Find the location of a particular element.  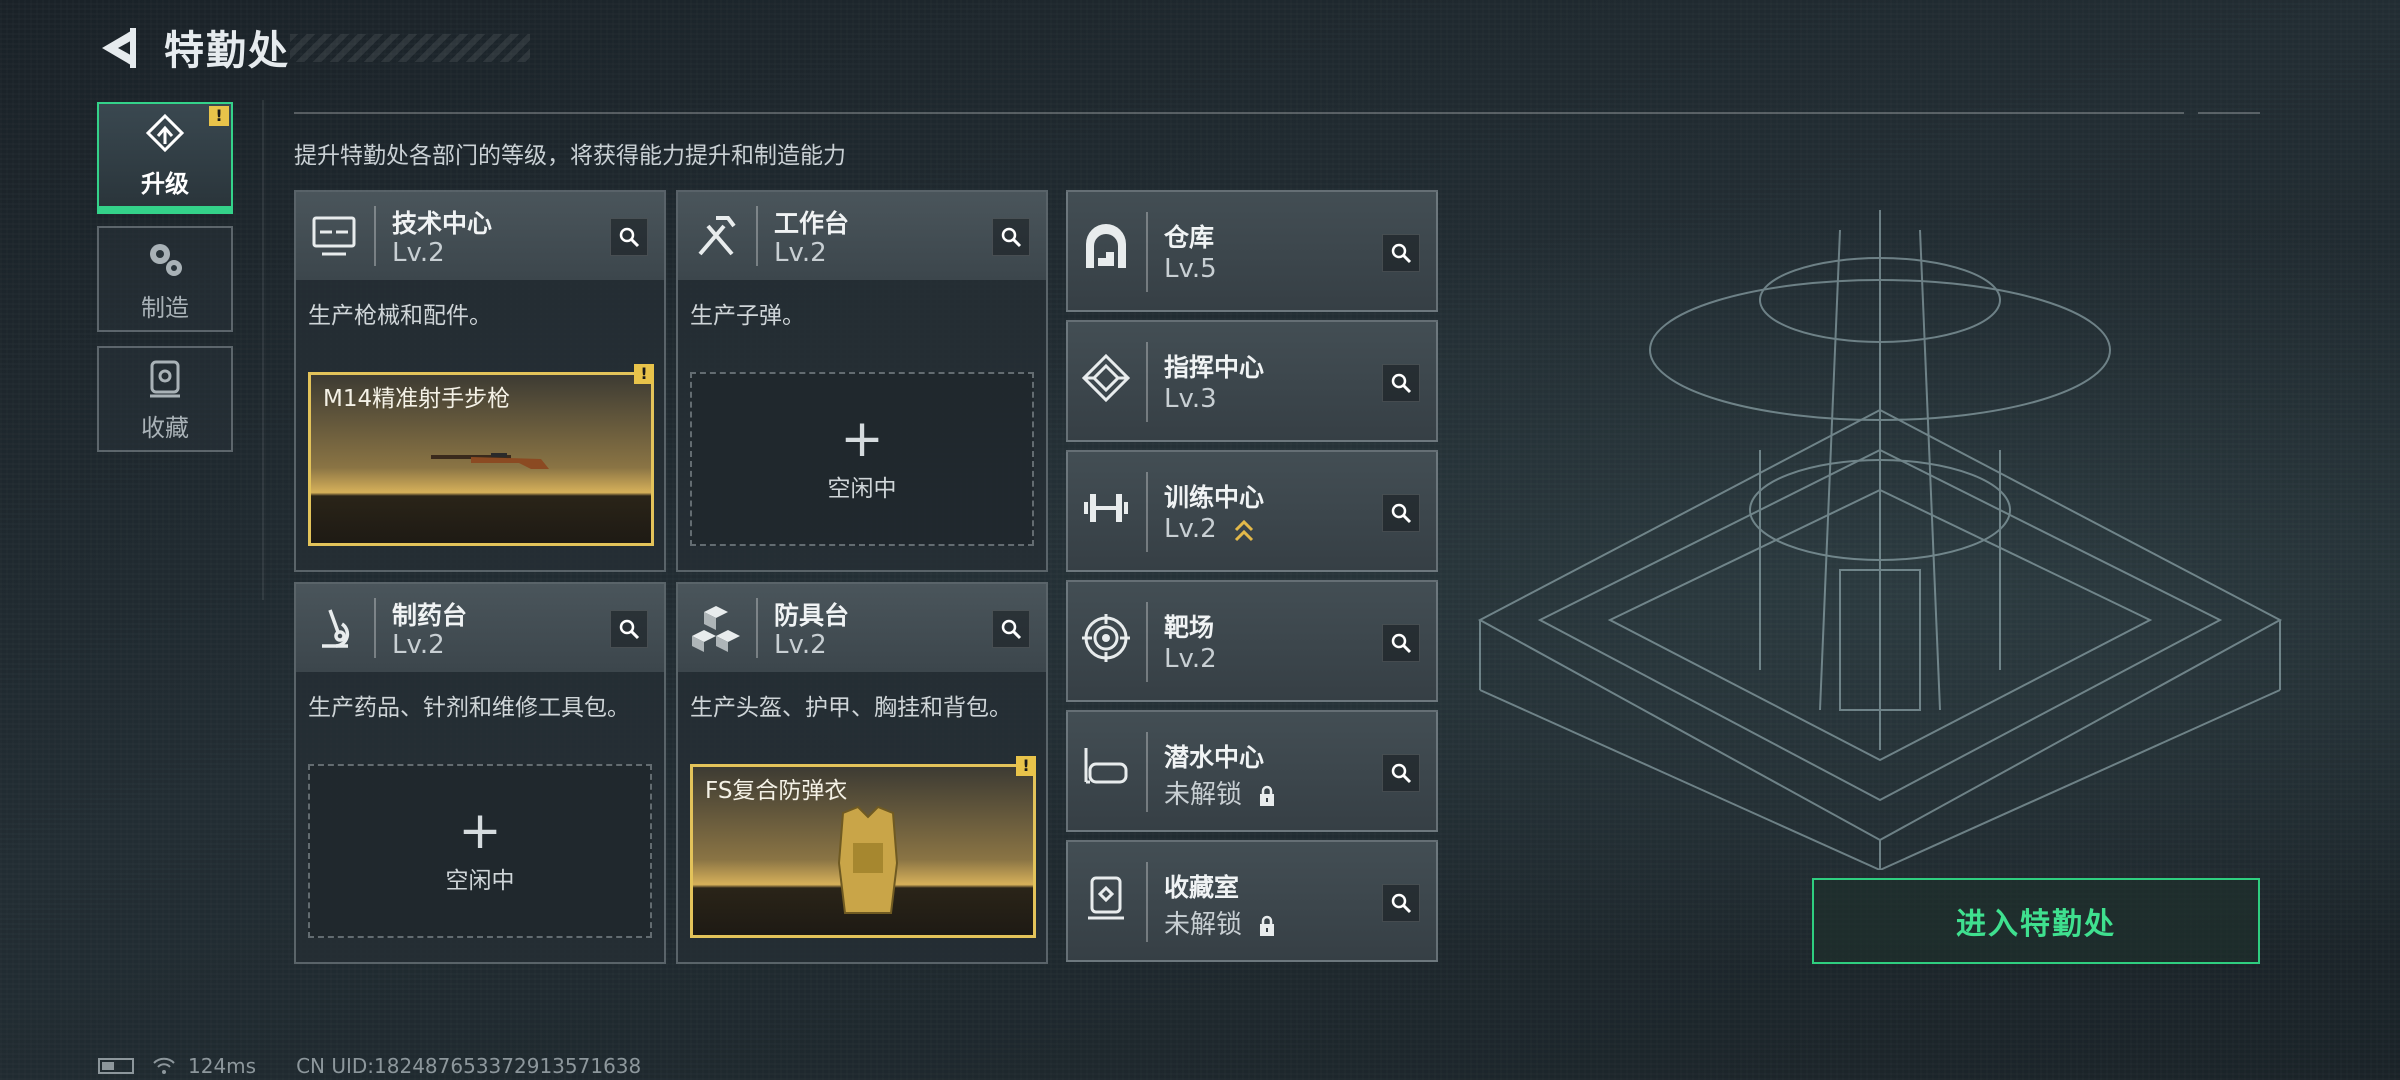

title-decoration is located at coordinates (410, 48).